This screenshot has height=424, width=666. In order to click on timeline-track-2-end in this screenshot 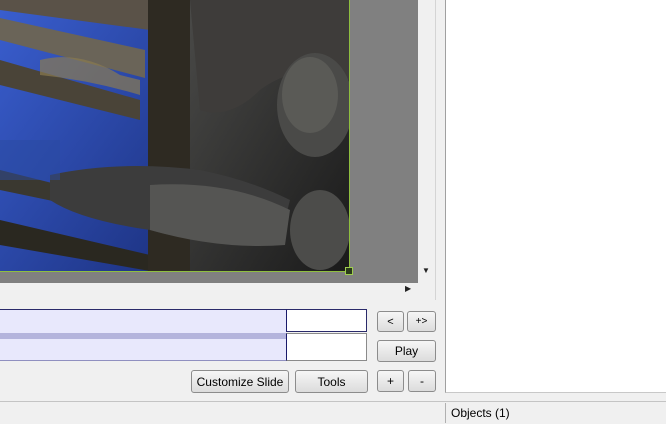, I will do `click(326, 347)`.